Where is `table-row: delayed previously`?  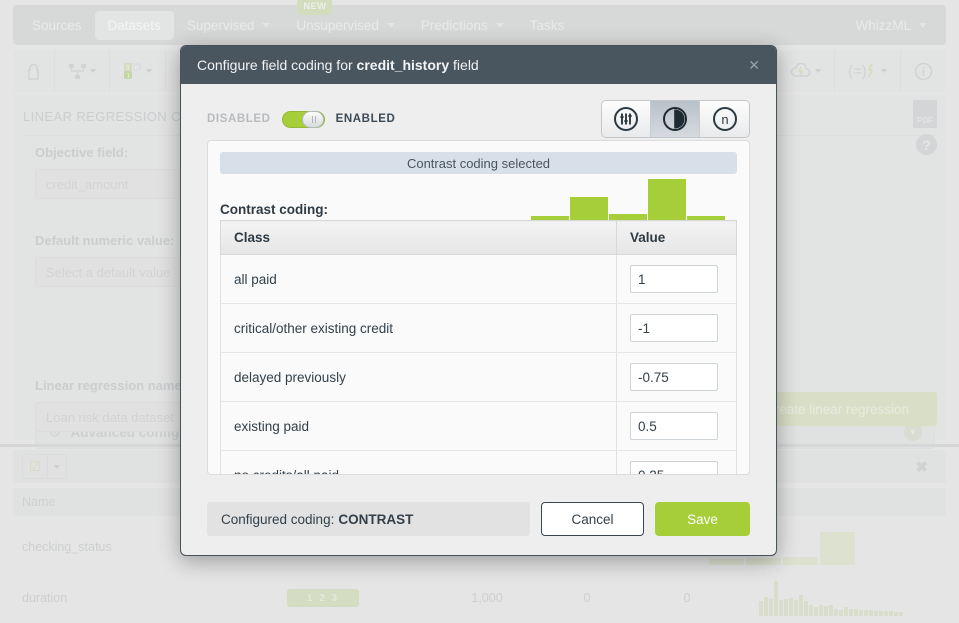 table-row: delayed previously is located at coordinates (478, 377).